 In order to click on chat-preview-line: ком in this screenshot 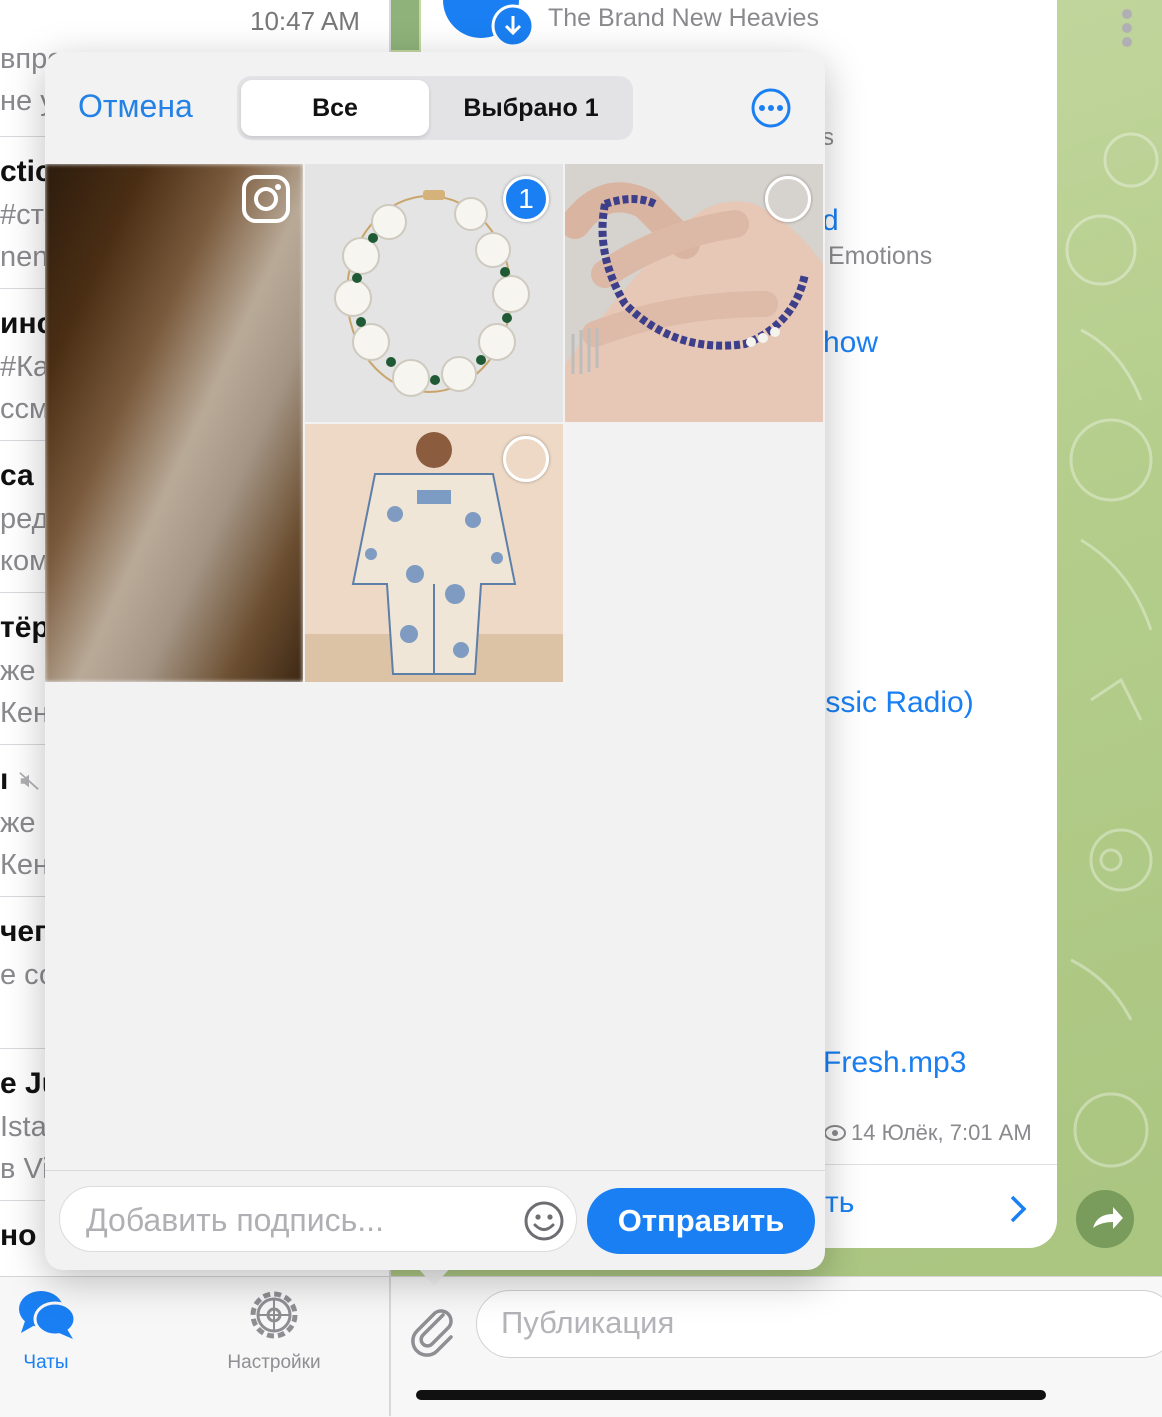, I will do `click(25, 561)`.